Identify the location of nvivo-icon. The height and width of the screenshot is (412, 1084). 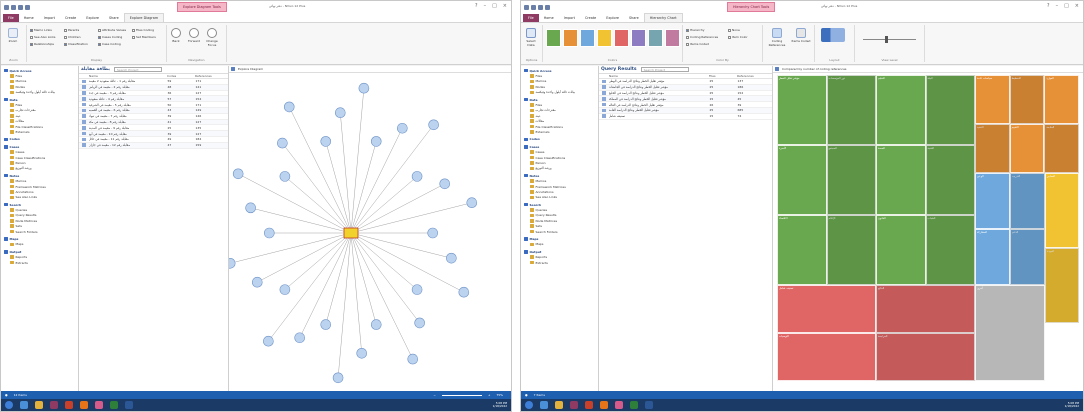
(574, 405).